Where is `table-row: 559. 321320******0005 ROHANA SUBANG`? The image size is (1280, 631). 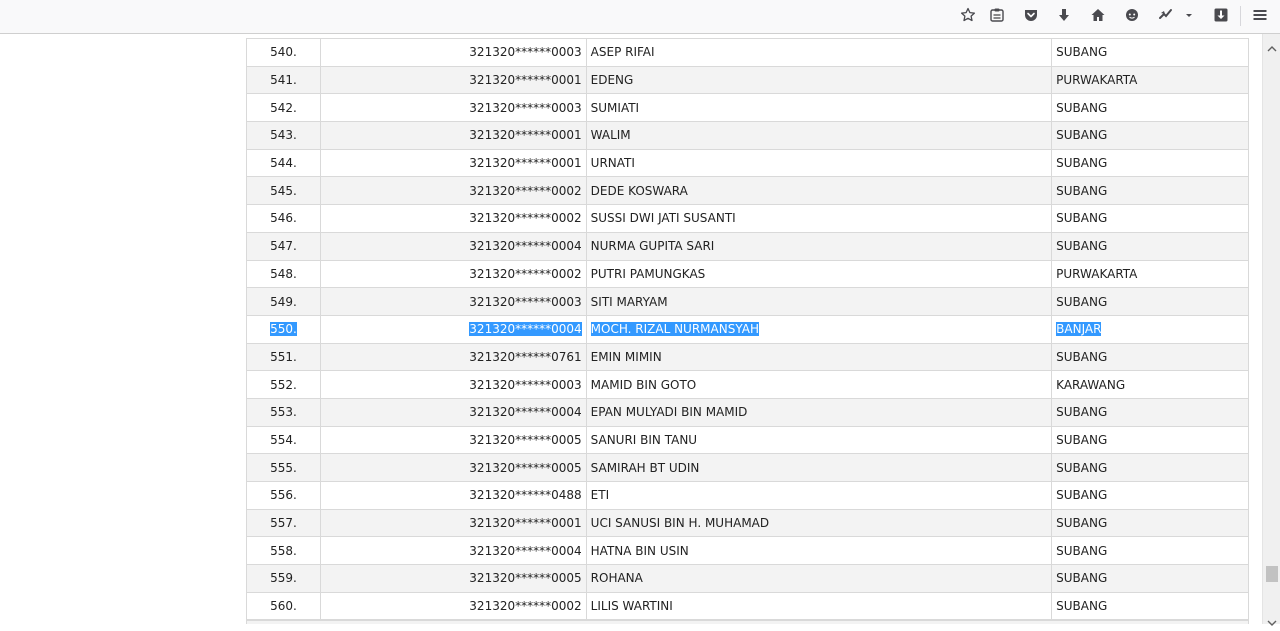 table-row: 559. 321320******0005 ROHANA SUBANG is located at coordinates (747, 578).